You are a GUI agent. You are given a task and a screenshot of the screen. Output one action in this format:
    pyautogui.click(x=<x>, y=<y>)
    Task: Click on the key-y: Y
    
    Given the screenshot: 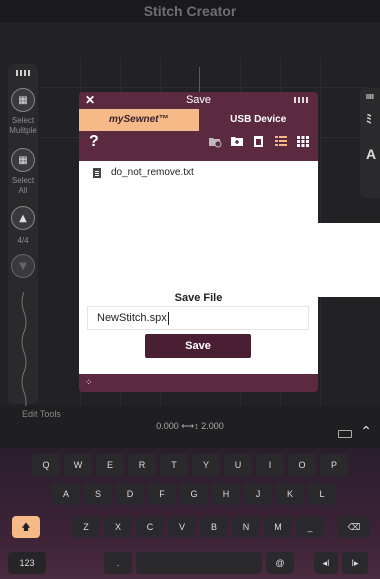 What is the action you would take?
    pyautogui.click(x=206, y=465)
    